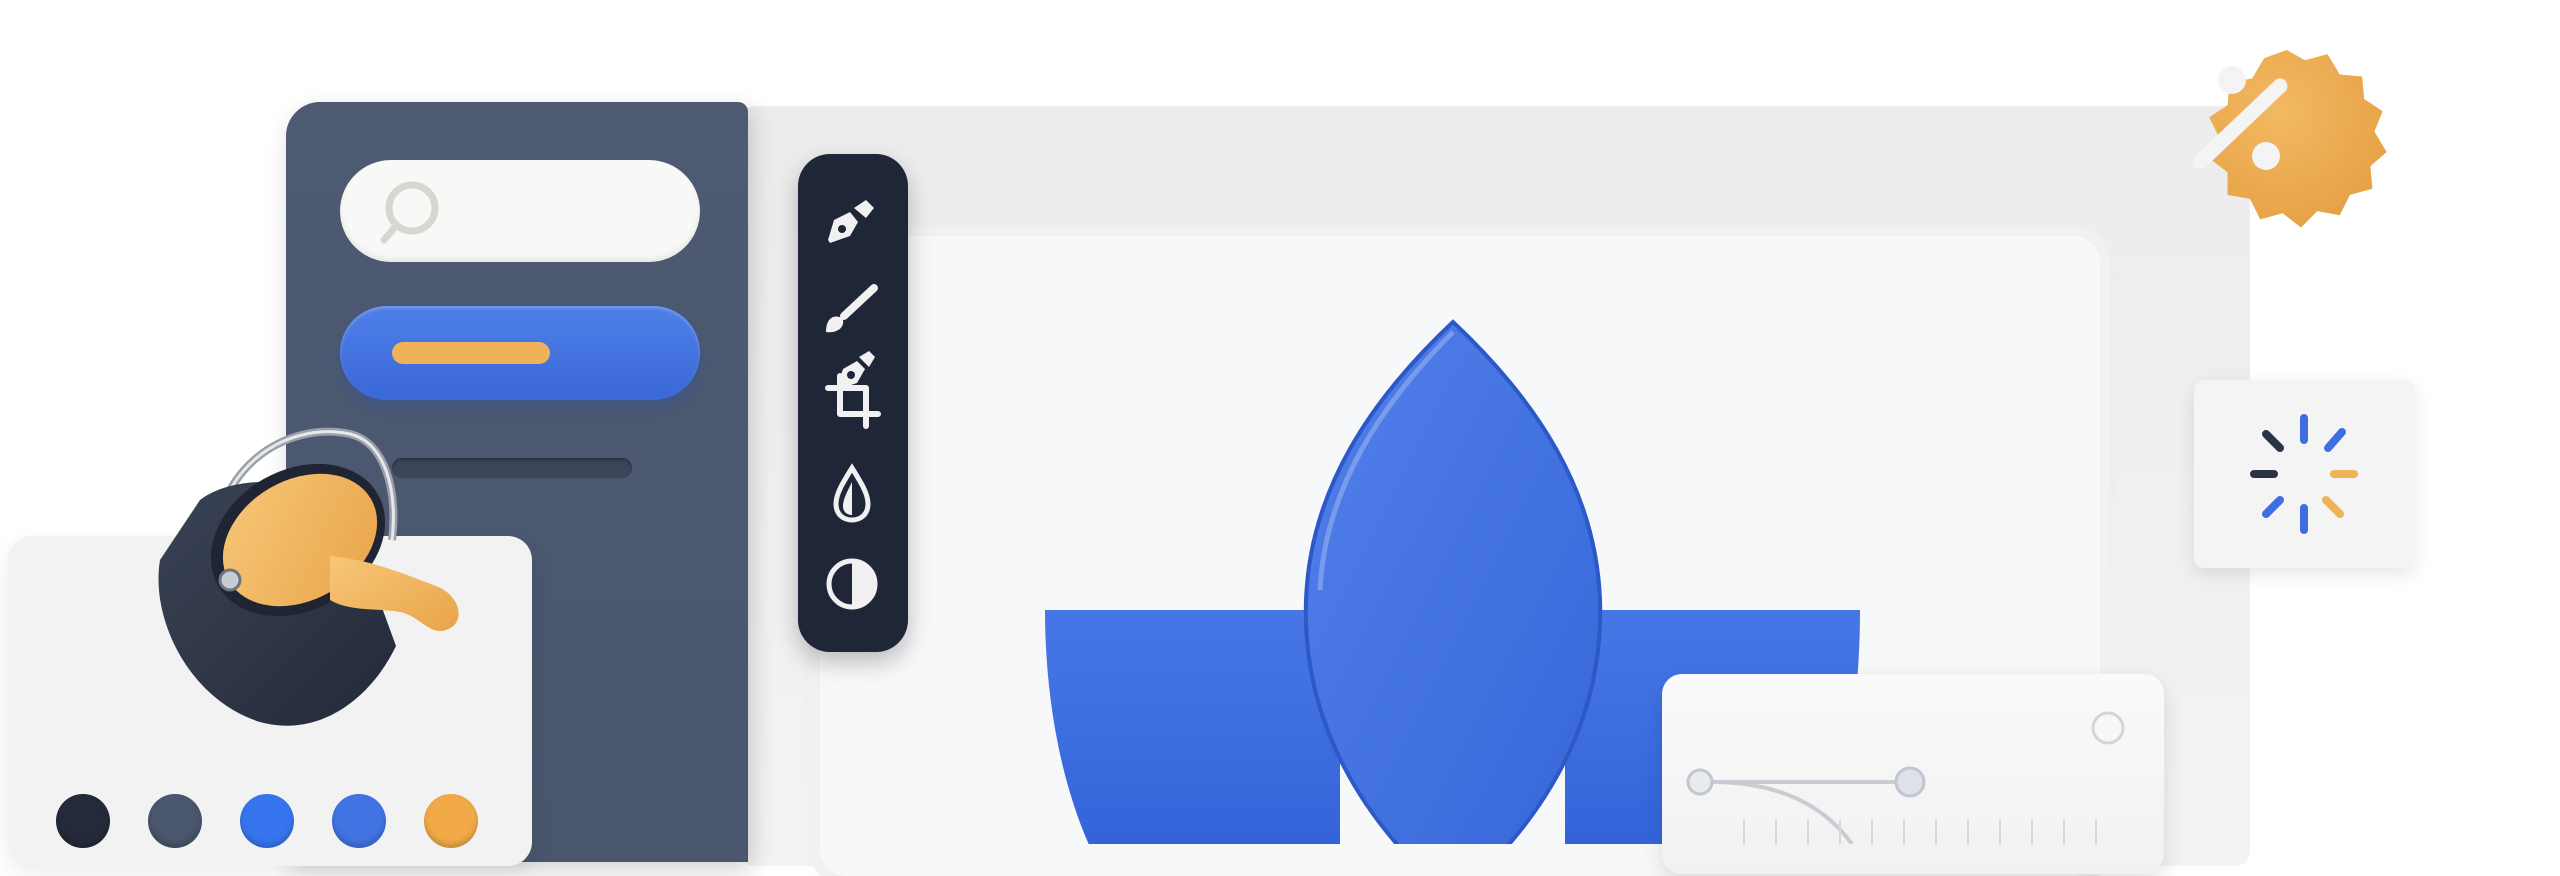  What do you see at coordinates (2108, 728) in the screenshot?
I see `curve-card-toggle` at bounding box center [2108, 728].